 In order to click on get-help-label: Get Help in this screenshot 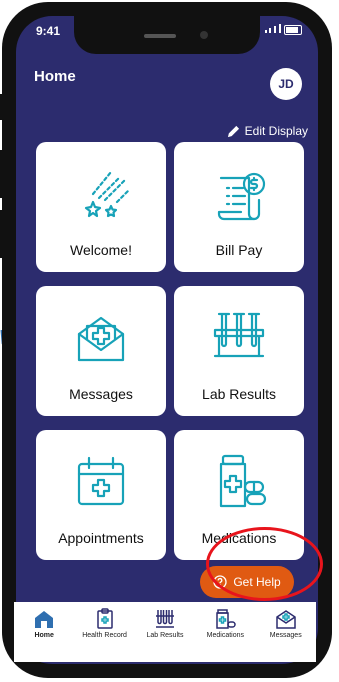, I will do `click(257, 582)`.